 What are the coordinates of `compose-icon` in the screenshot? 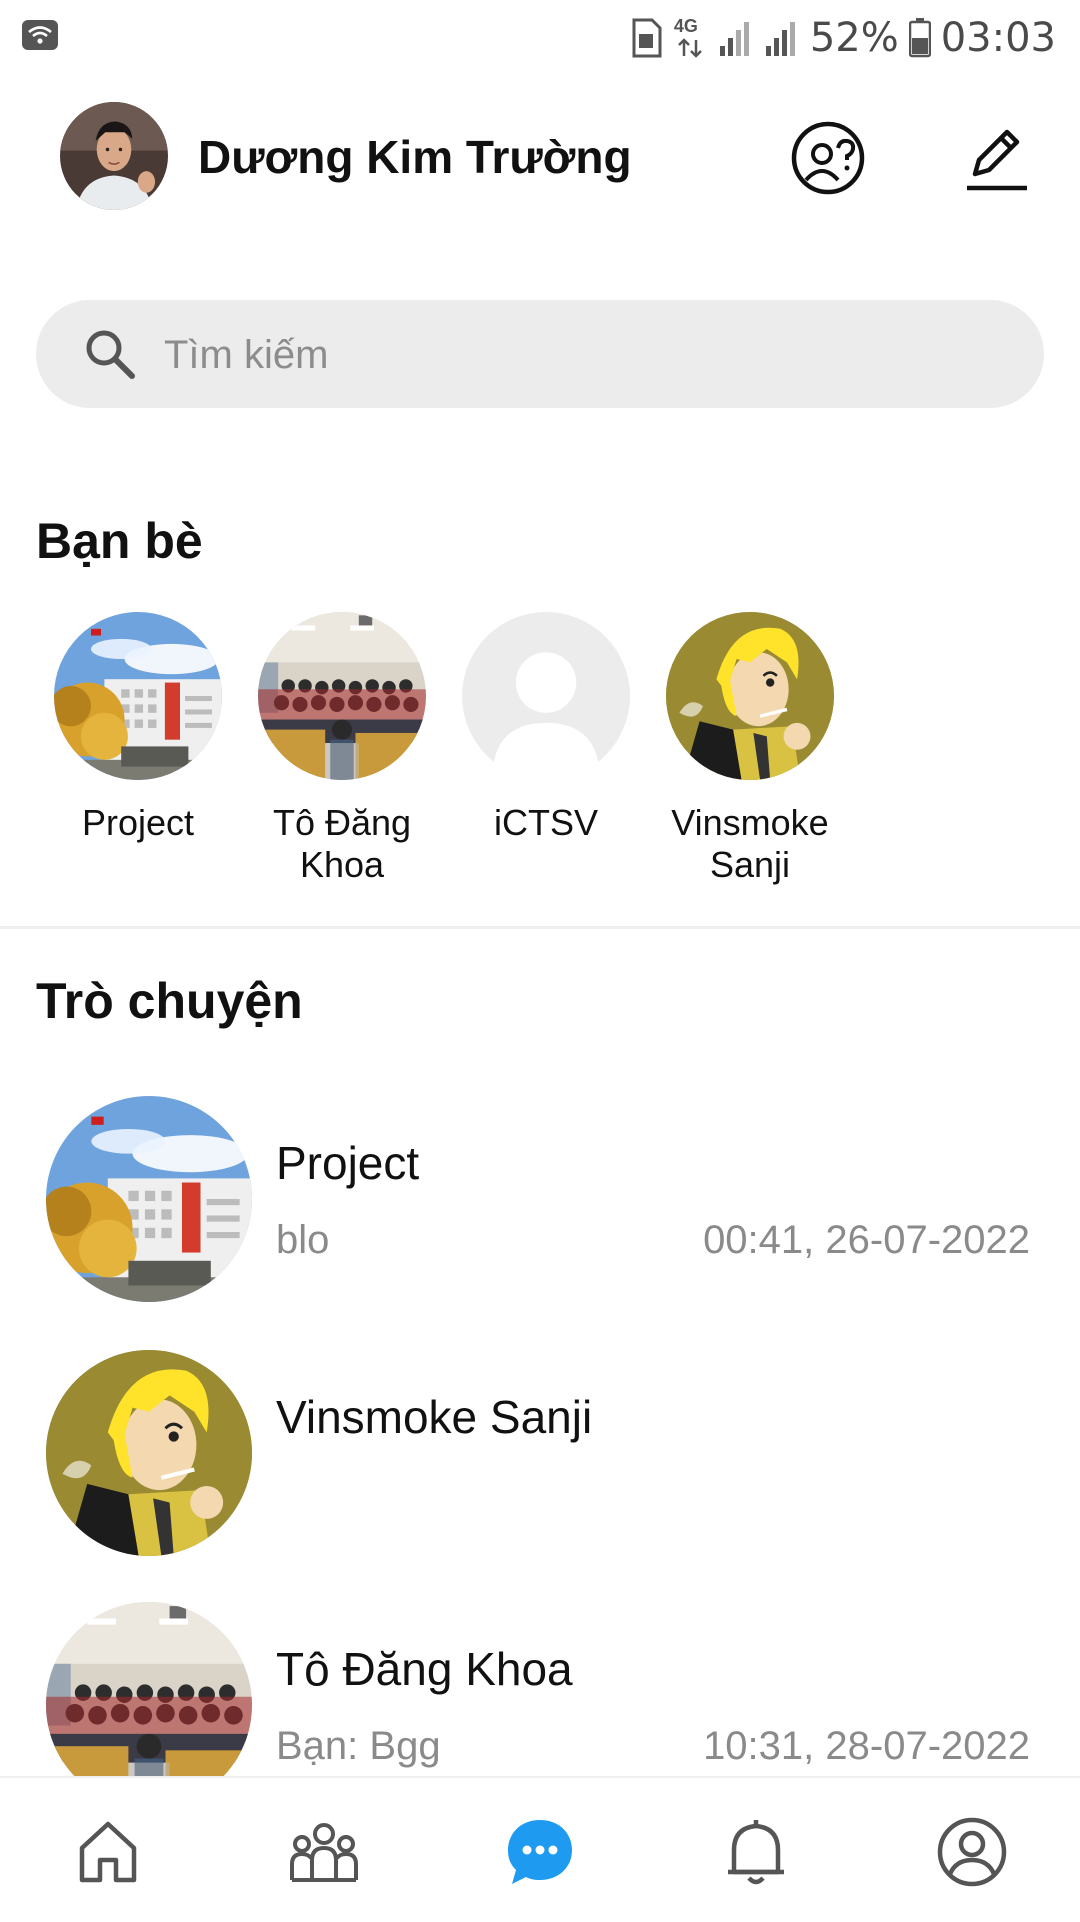 It's located at (997, 160).